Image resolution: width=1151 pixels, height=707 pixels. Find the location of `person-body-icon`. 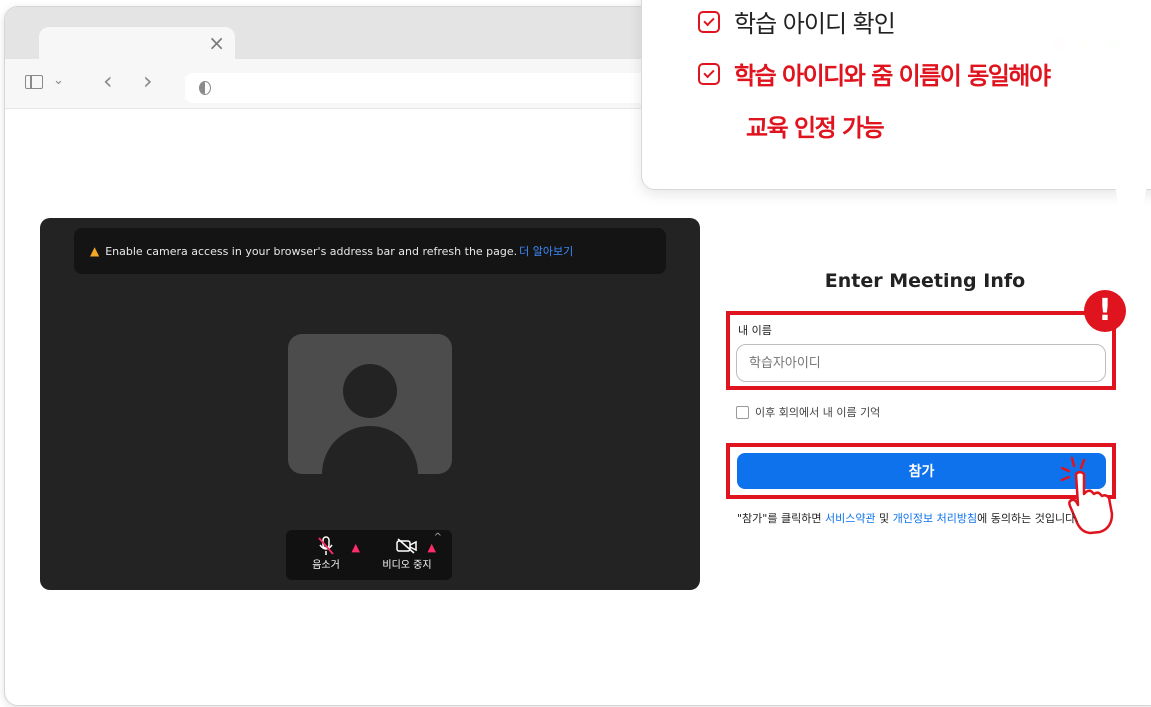

person-body-icon is located at coordinates (370, 450).